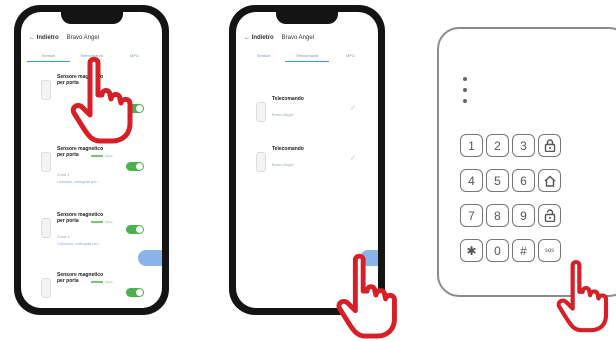 This screenshot has height=341, width=616. Describe the element at coordinates (523, 215) in the screenshot. I see `key-9: 9` at that location.